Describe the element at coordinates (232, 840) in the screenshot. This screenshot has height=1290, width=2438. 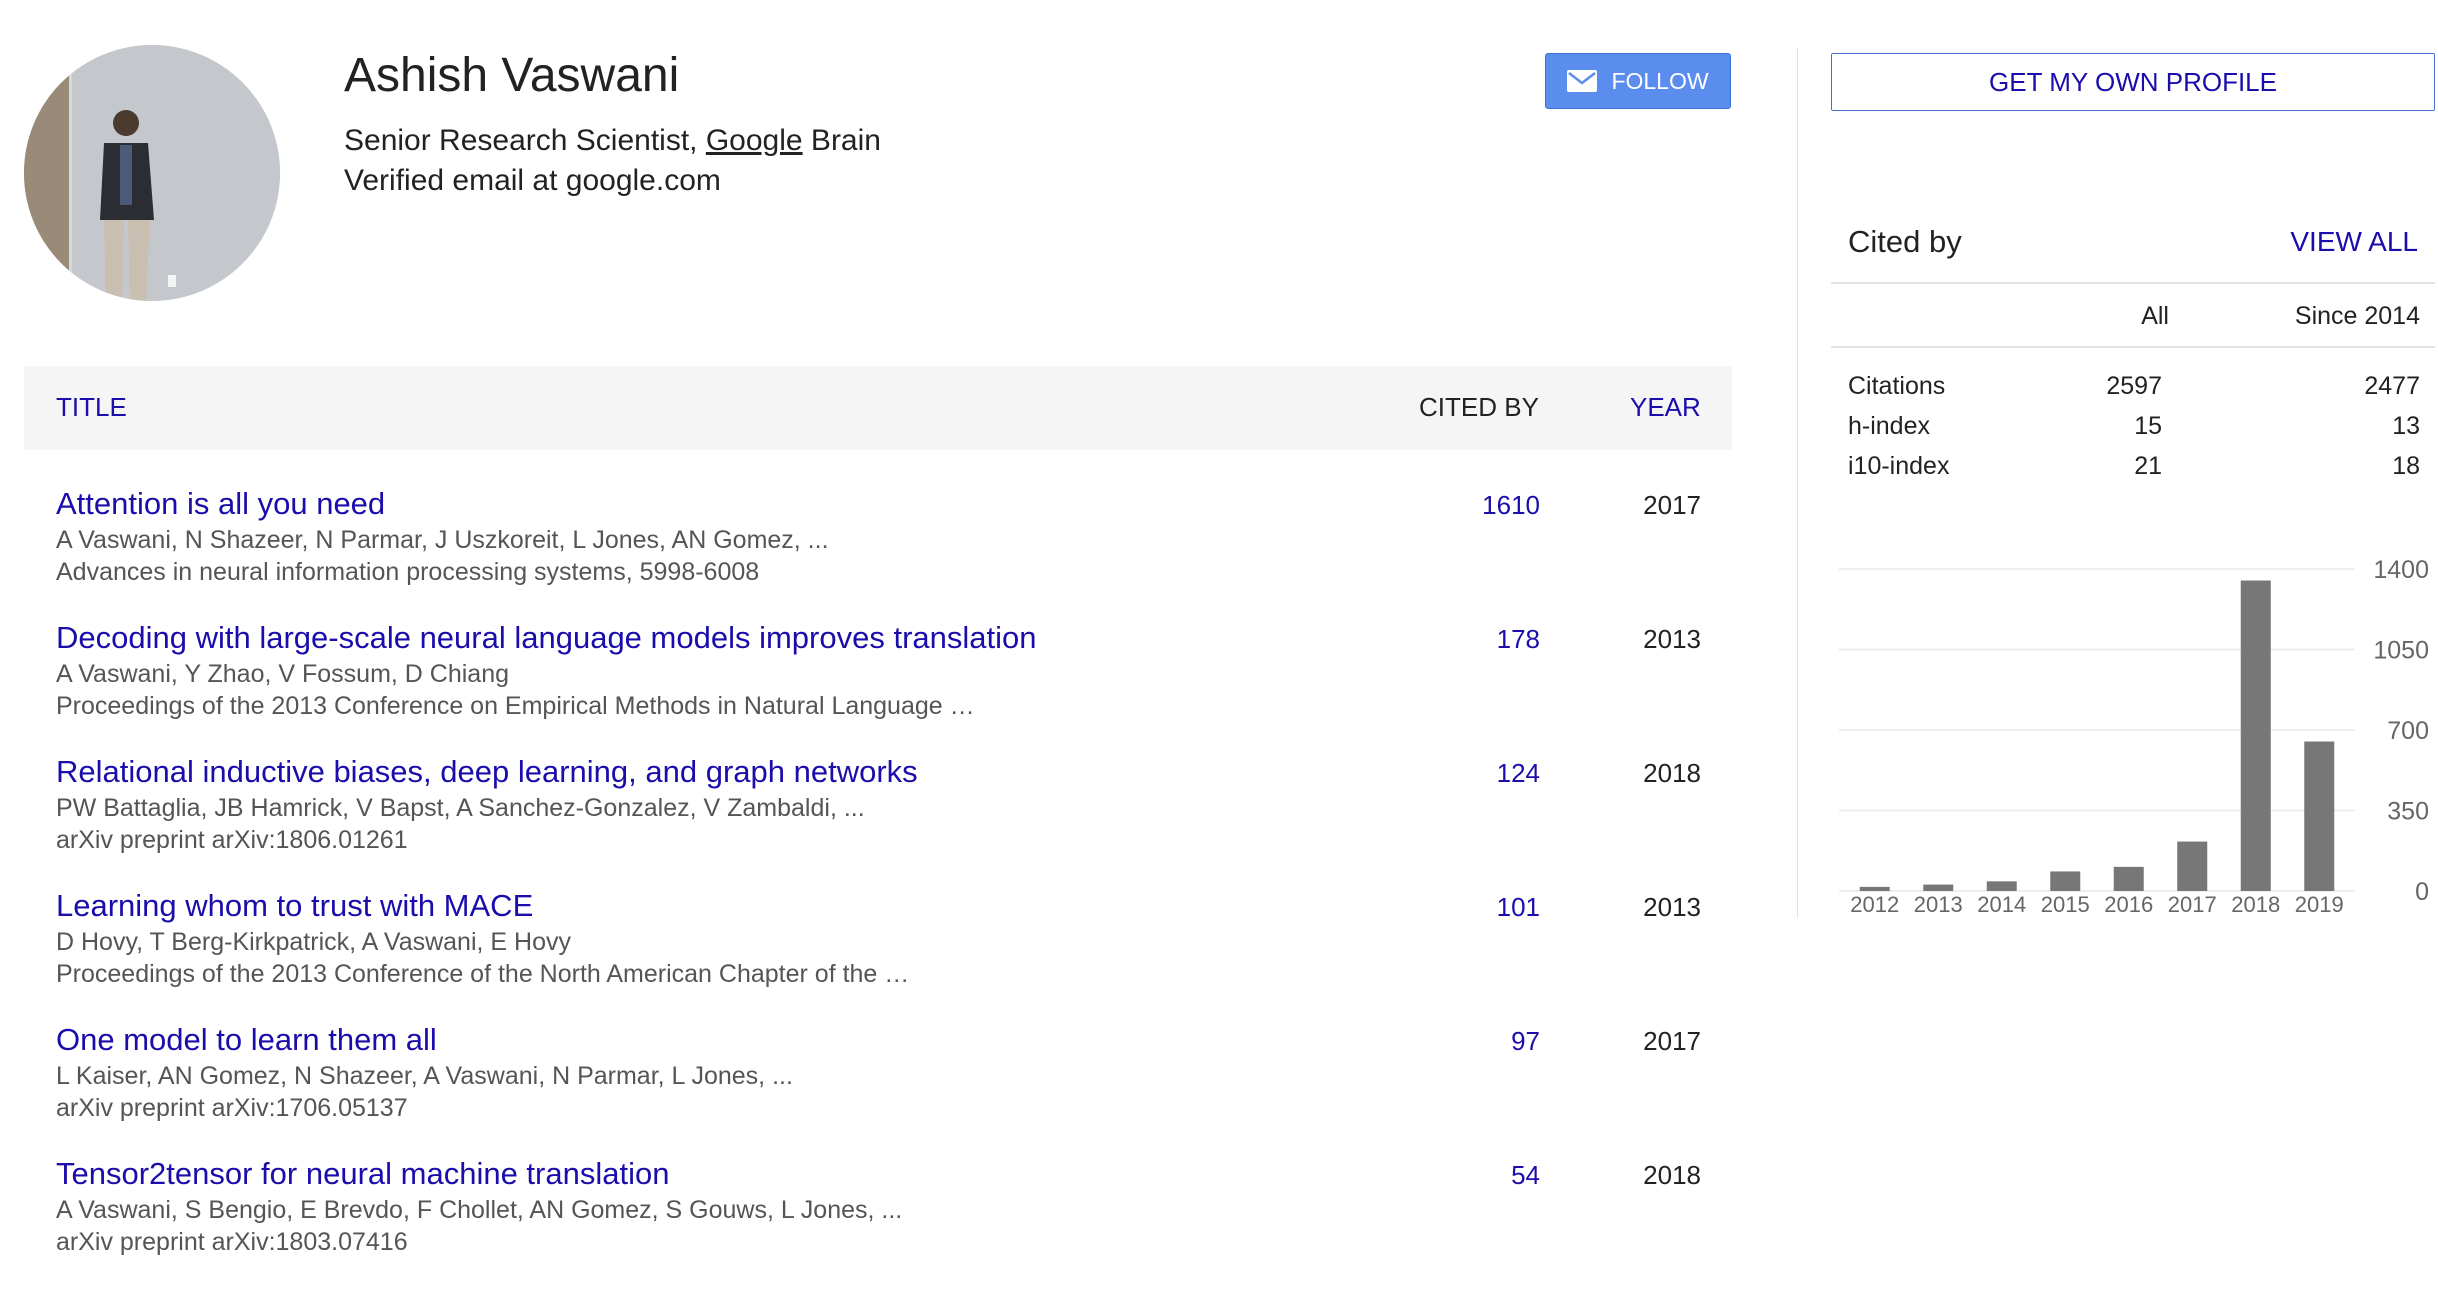
I see `publication-venue: arXiv preprint arXiv:1806.01261` at that location.